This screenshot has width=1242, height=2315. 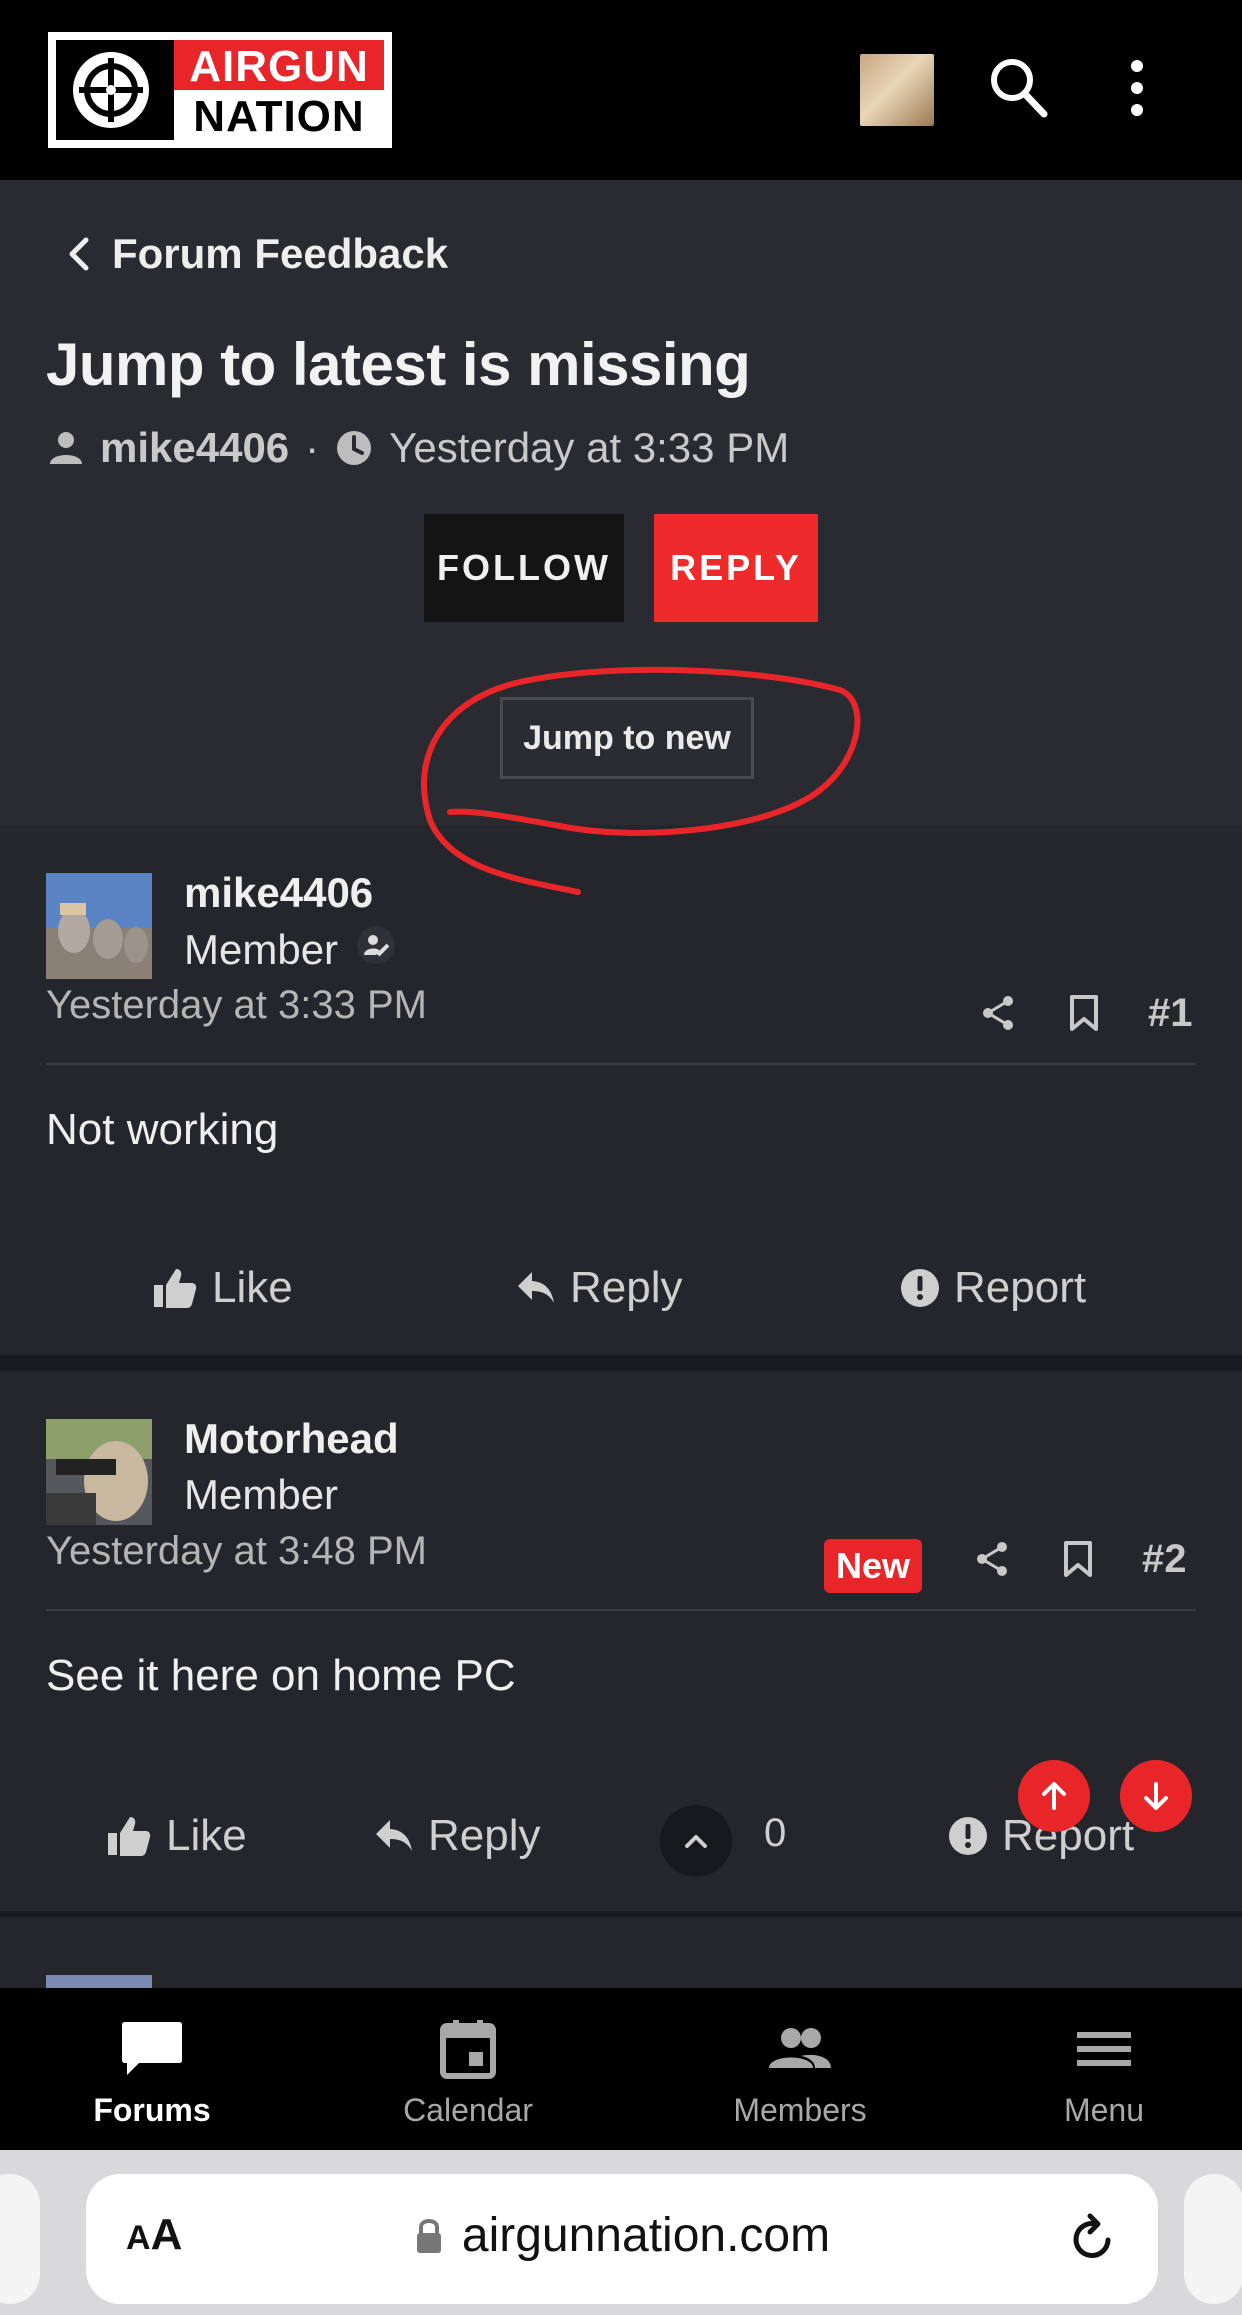 What do you see at coordinates (468, 2110) in the screenshot?
I see `nav-calendar-label: Calendar` at bounding box center [468, 2110].